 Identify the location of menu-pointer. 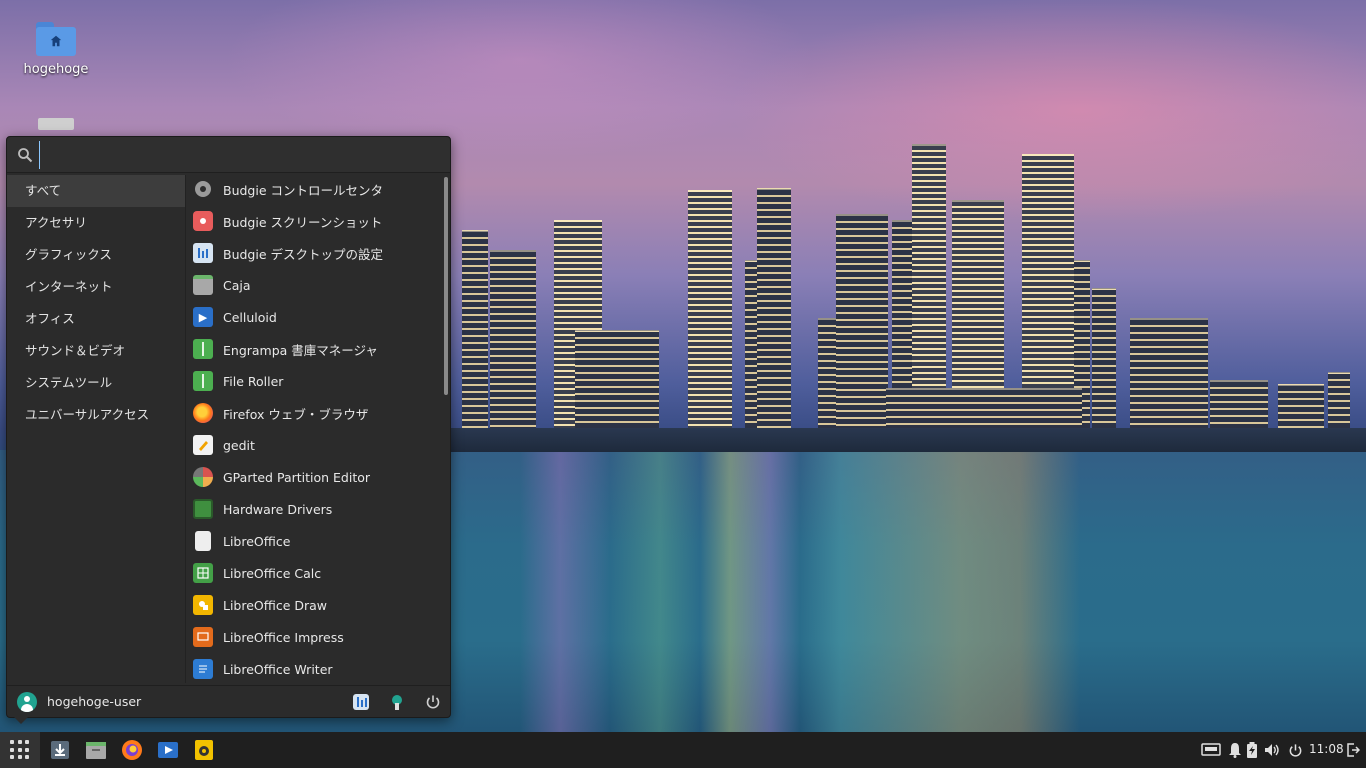
(21, 720).